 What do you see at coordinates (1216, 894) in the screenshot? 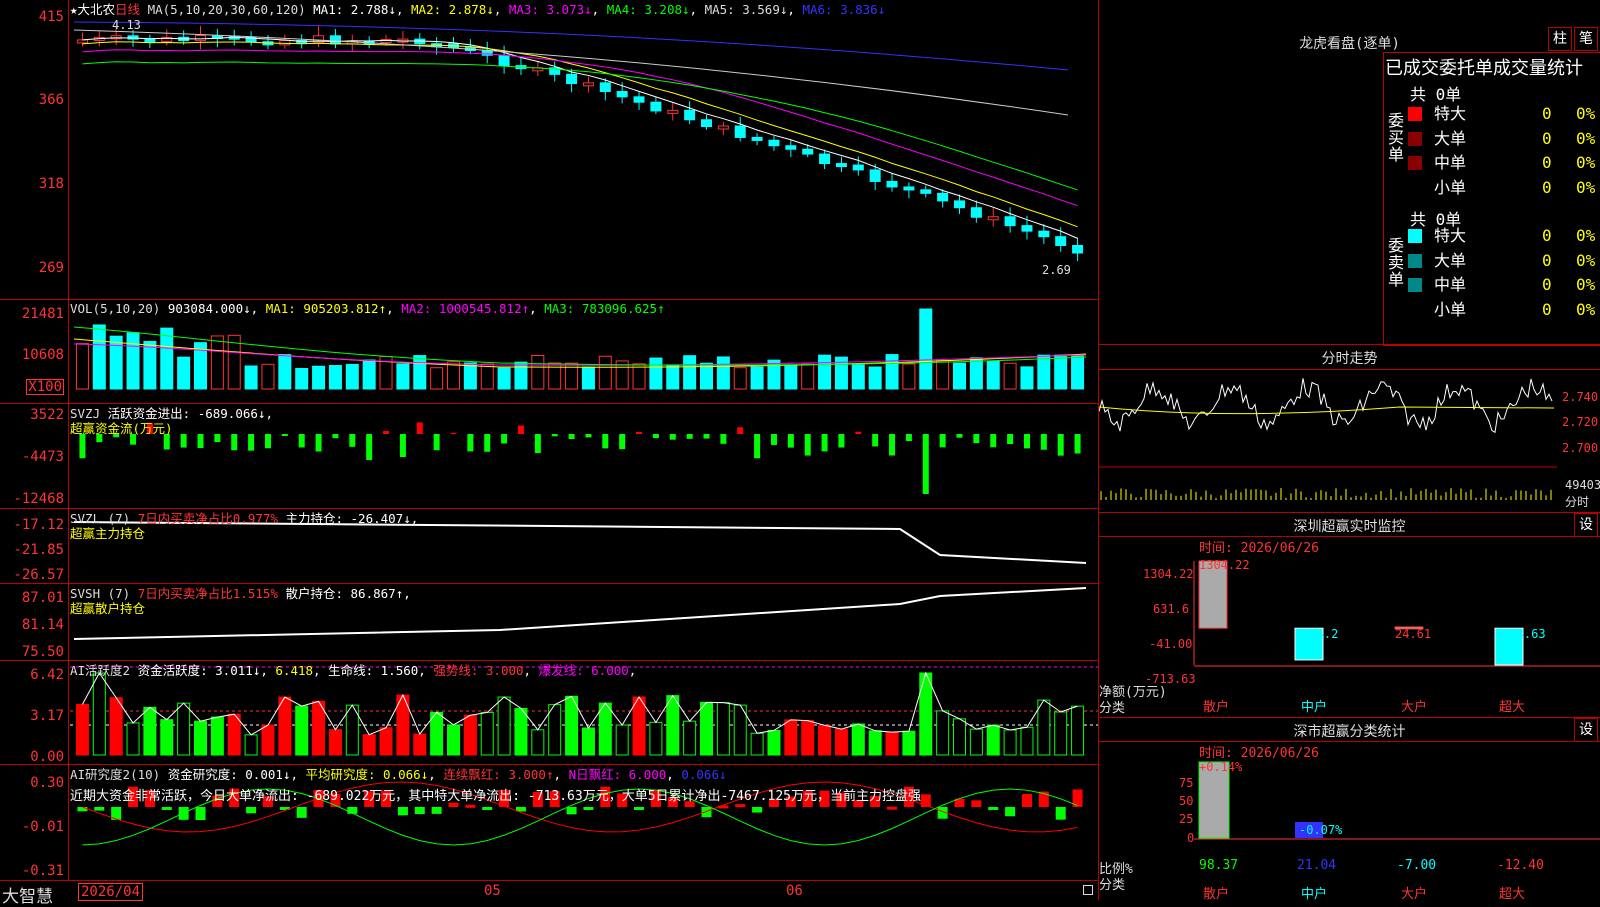
I see `classify-category: 散户` at bounding box center [1216, 894].